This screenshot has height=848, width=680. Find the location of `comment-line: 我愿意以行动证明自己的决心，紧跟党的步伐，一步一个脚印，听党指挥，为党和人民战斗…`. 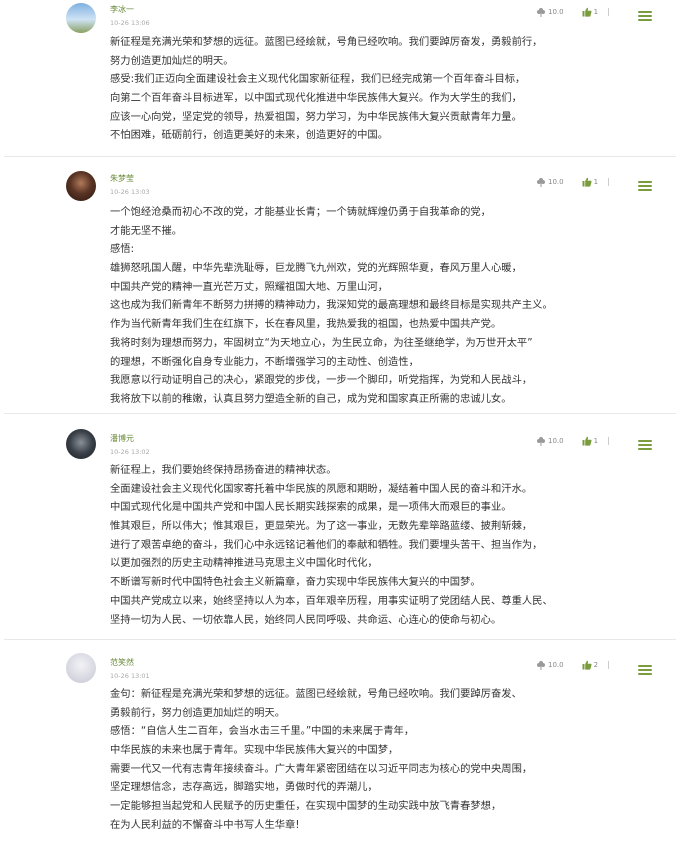

comment-line: 我愿意以行动证明自己的决心，紧跟党的步伐，一步一个脚印，听党指挥，为党和人民战斗… is located at coordinates (321, 380).